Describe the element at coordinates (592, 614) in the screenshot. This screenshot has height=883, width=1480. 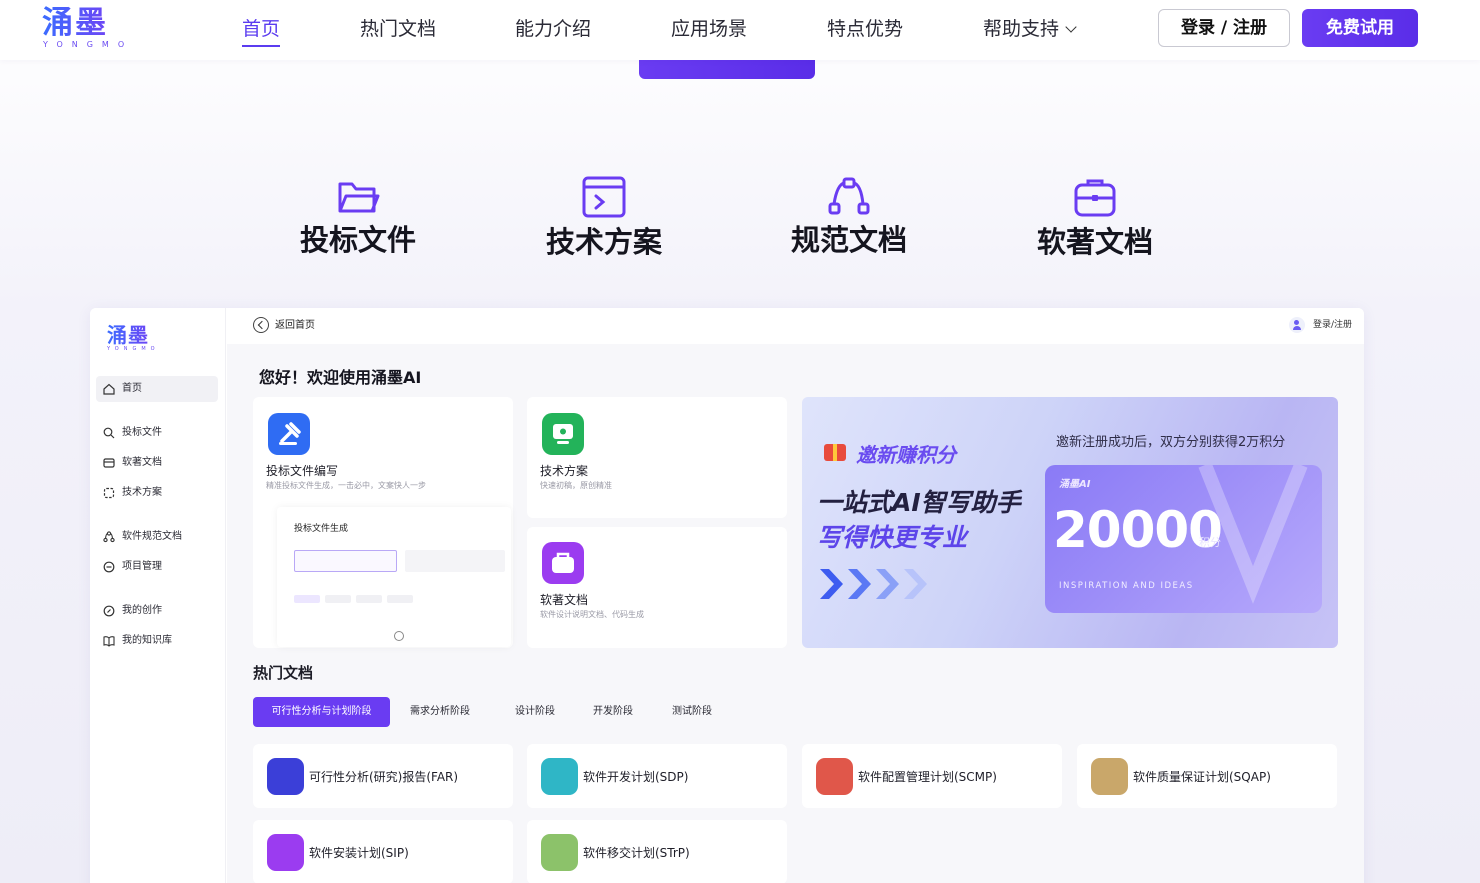
I see `card-description: 软件设计说明文档、代码生成` at that location.